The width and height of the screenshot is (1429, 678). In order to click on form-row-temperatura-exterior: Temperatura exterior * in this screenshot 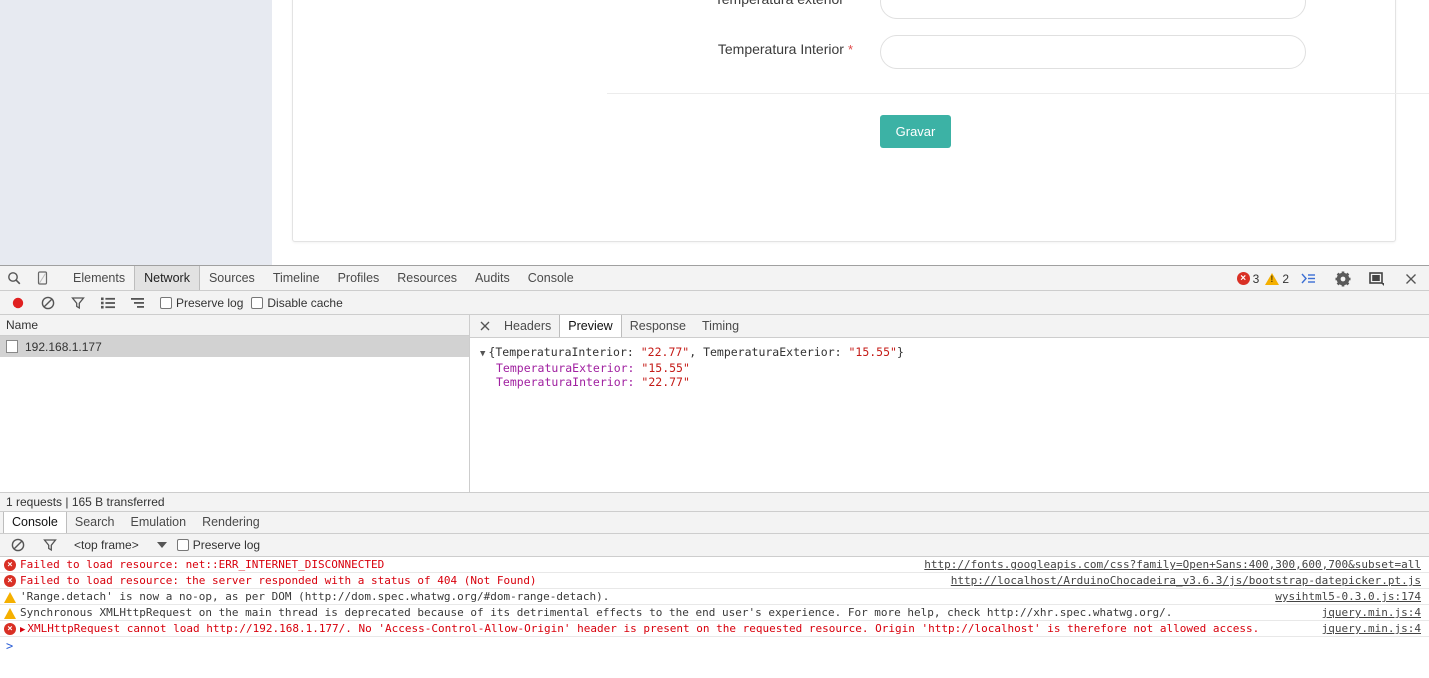, I will do `click(799, 9)`.